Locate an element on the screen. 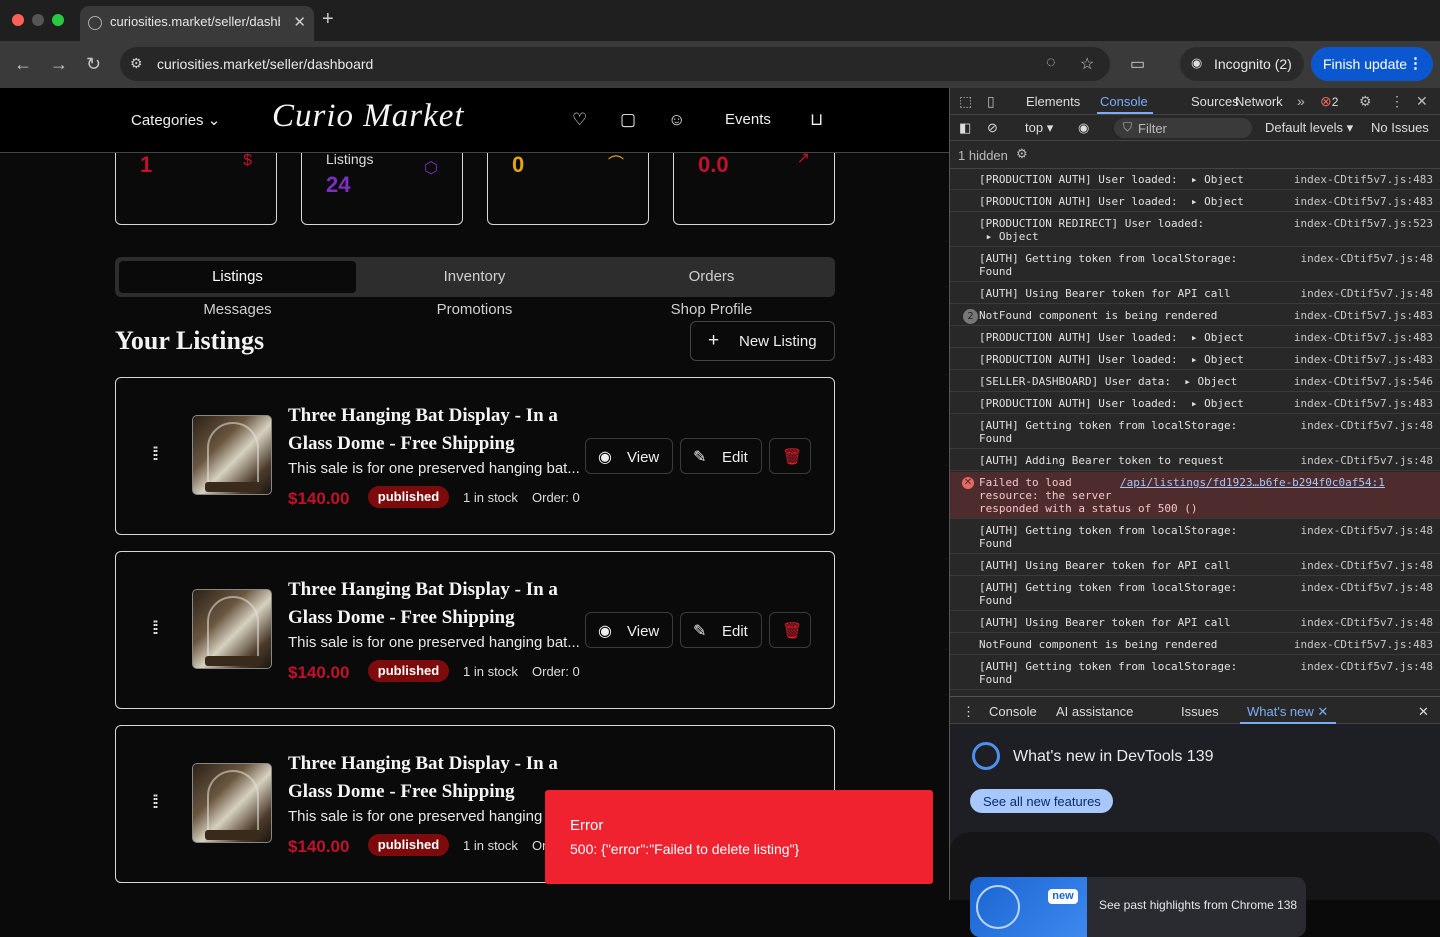 This screenshot has width=1440, height=937. console-filter-input: ⛉ Filter is located at coordinates (1183, 128).